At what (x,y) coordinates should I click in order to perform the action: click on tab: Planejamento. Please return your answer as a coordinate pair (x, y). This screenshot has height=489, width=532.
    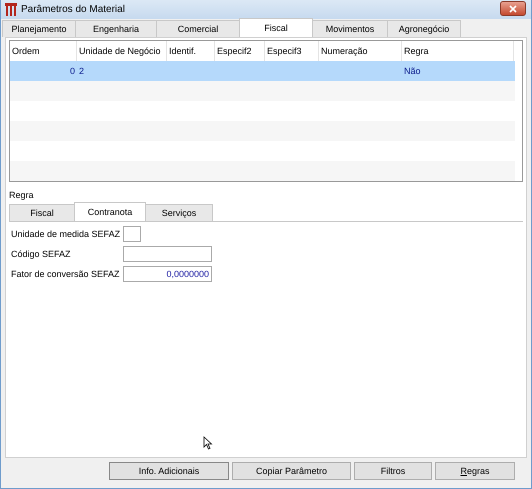
    Looking at the image, I should click on (39, 28).